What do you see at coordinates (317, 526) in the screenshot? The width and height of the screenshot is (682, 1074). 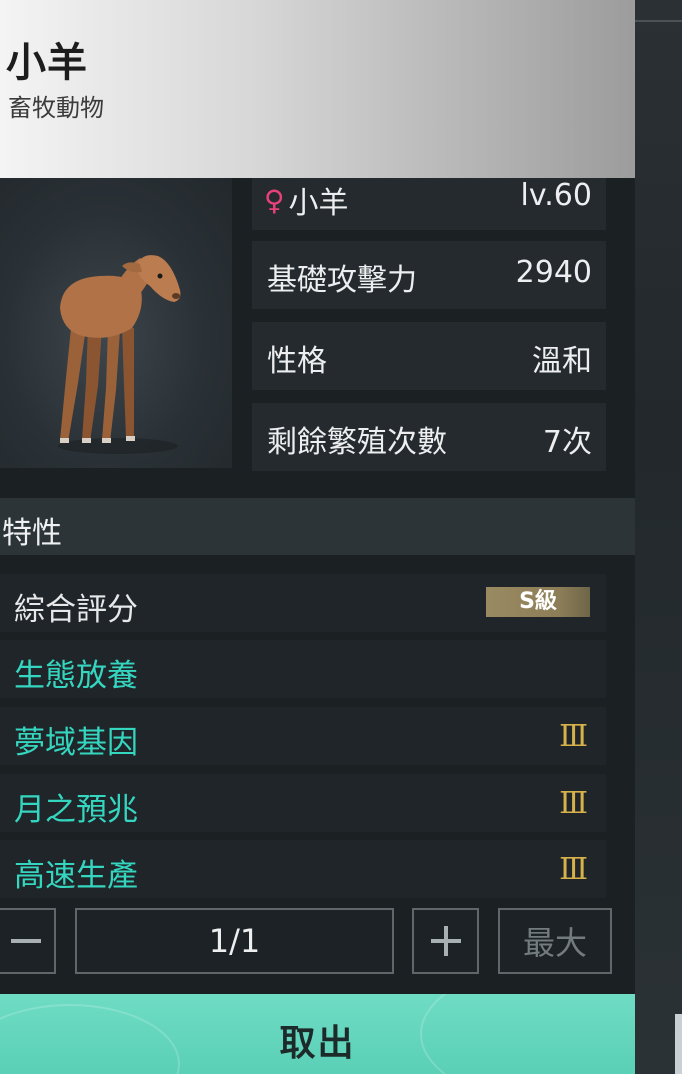 I see `traits-section-header: 特性` at bounding box center [317, 526].